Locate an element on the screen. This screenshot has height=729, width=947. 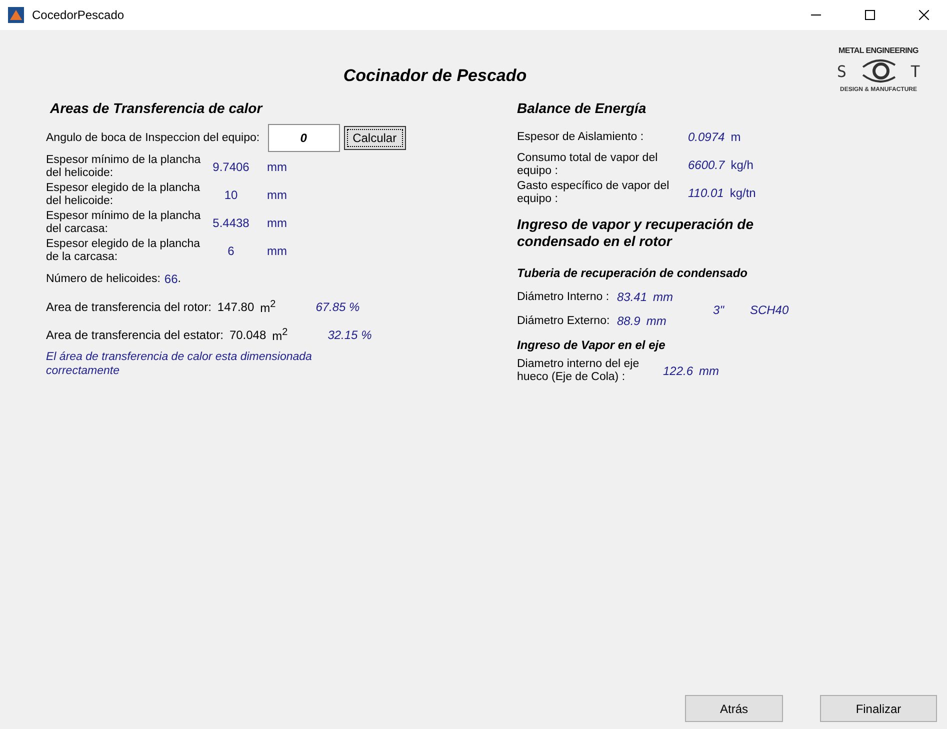
maximize-icon is located at coordinates (870, 15).